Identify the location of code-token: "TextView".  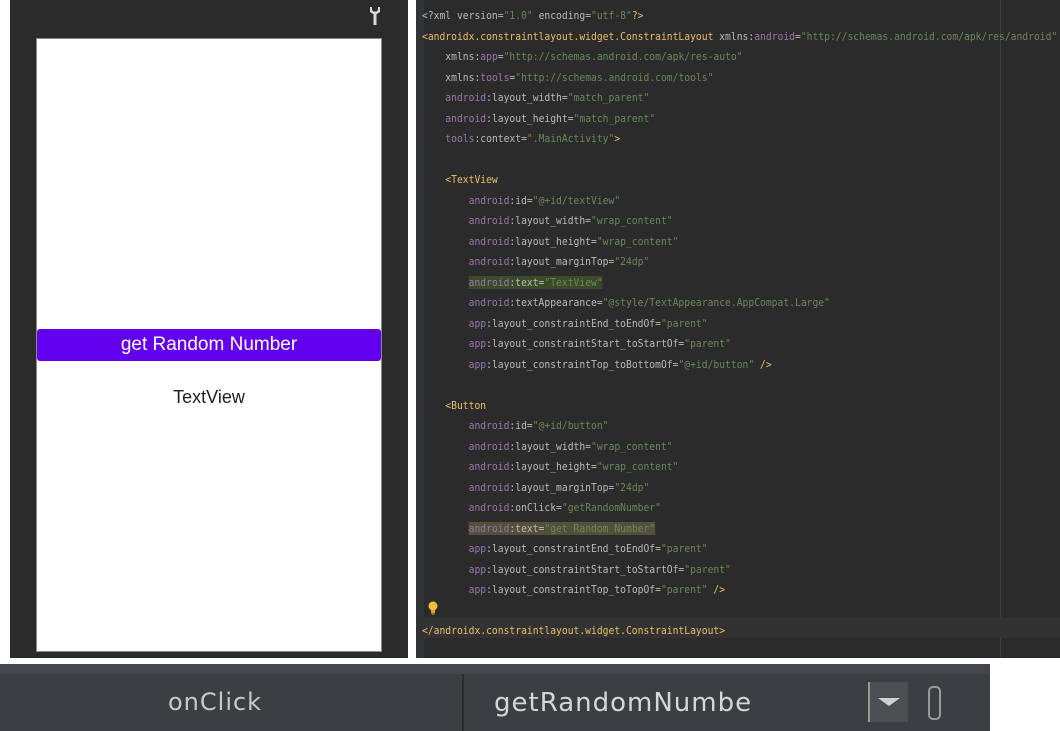
(573, 282).